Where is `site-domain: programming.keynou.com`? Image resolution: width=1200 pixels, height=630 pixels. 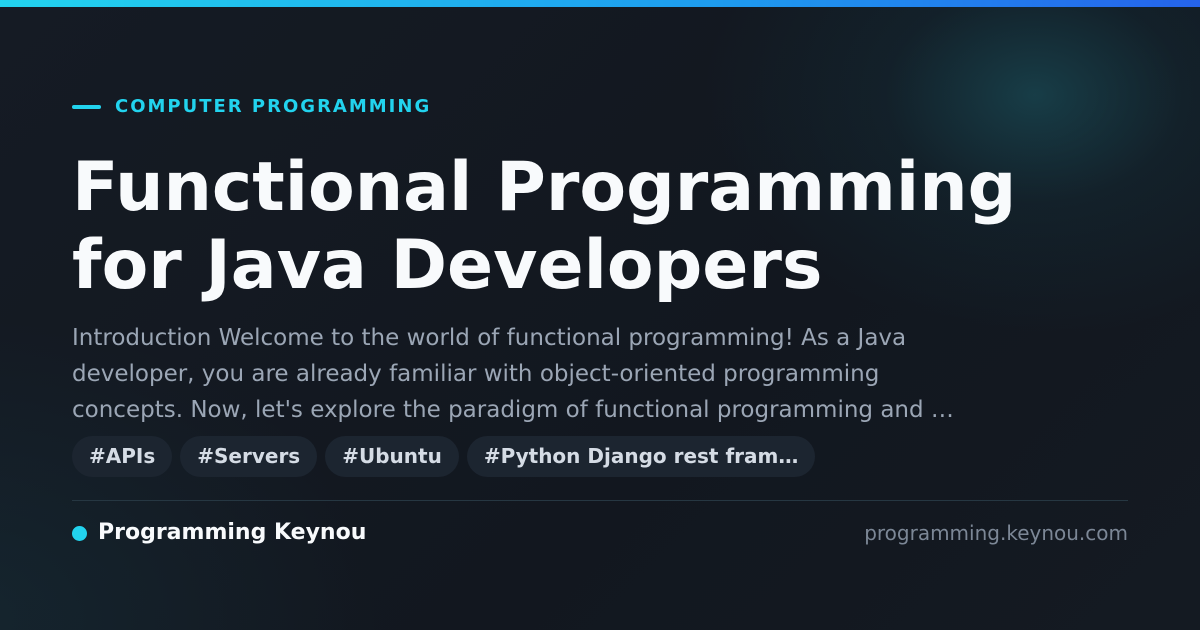 site-domain: programming.keynou.com is located at coordinates (996, 533).